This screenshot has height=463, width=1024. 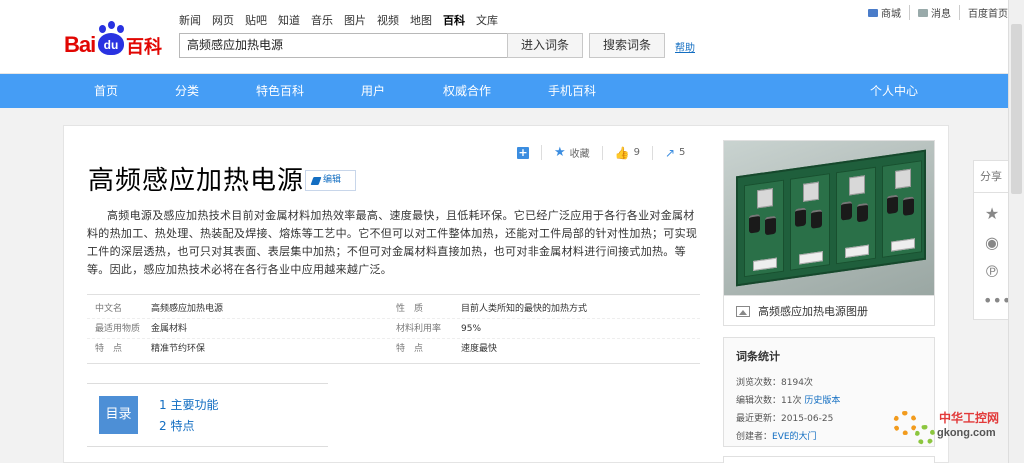 I want to click on scrollbar, so click(x=1016, y=231).